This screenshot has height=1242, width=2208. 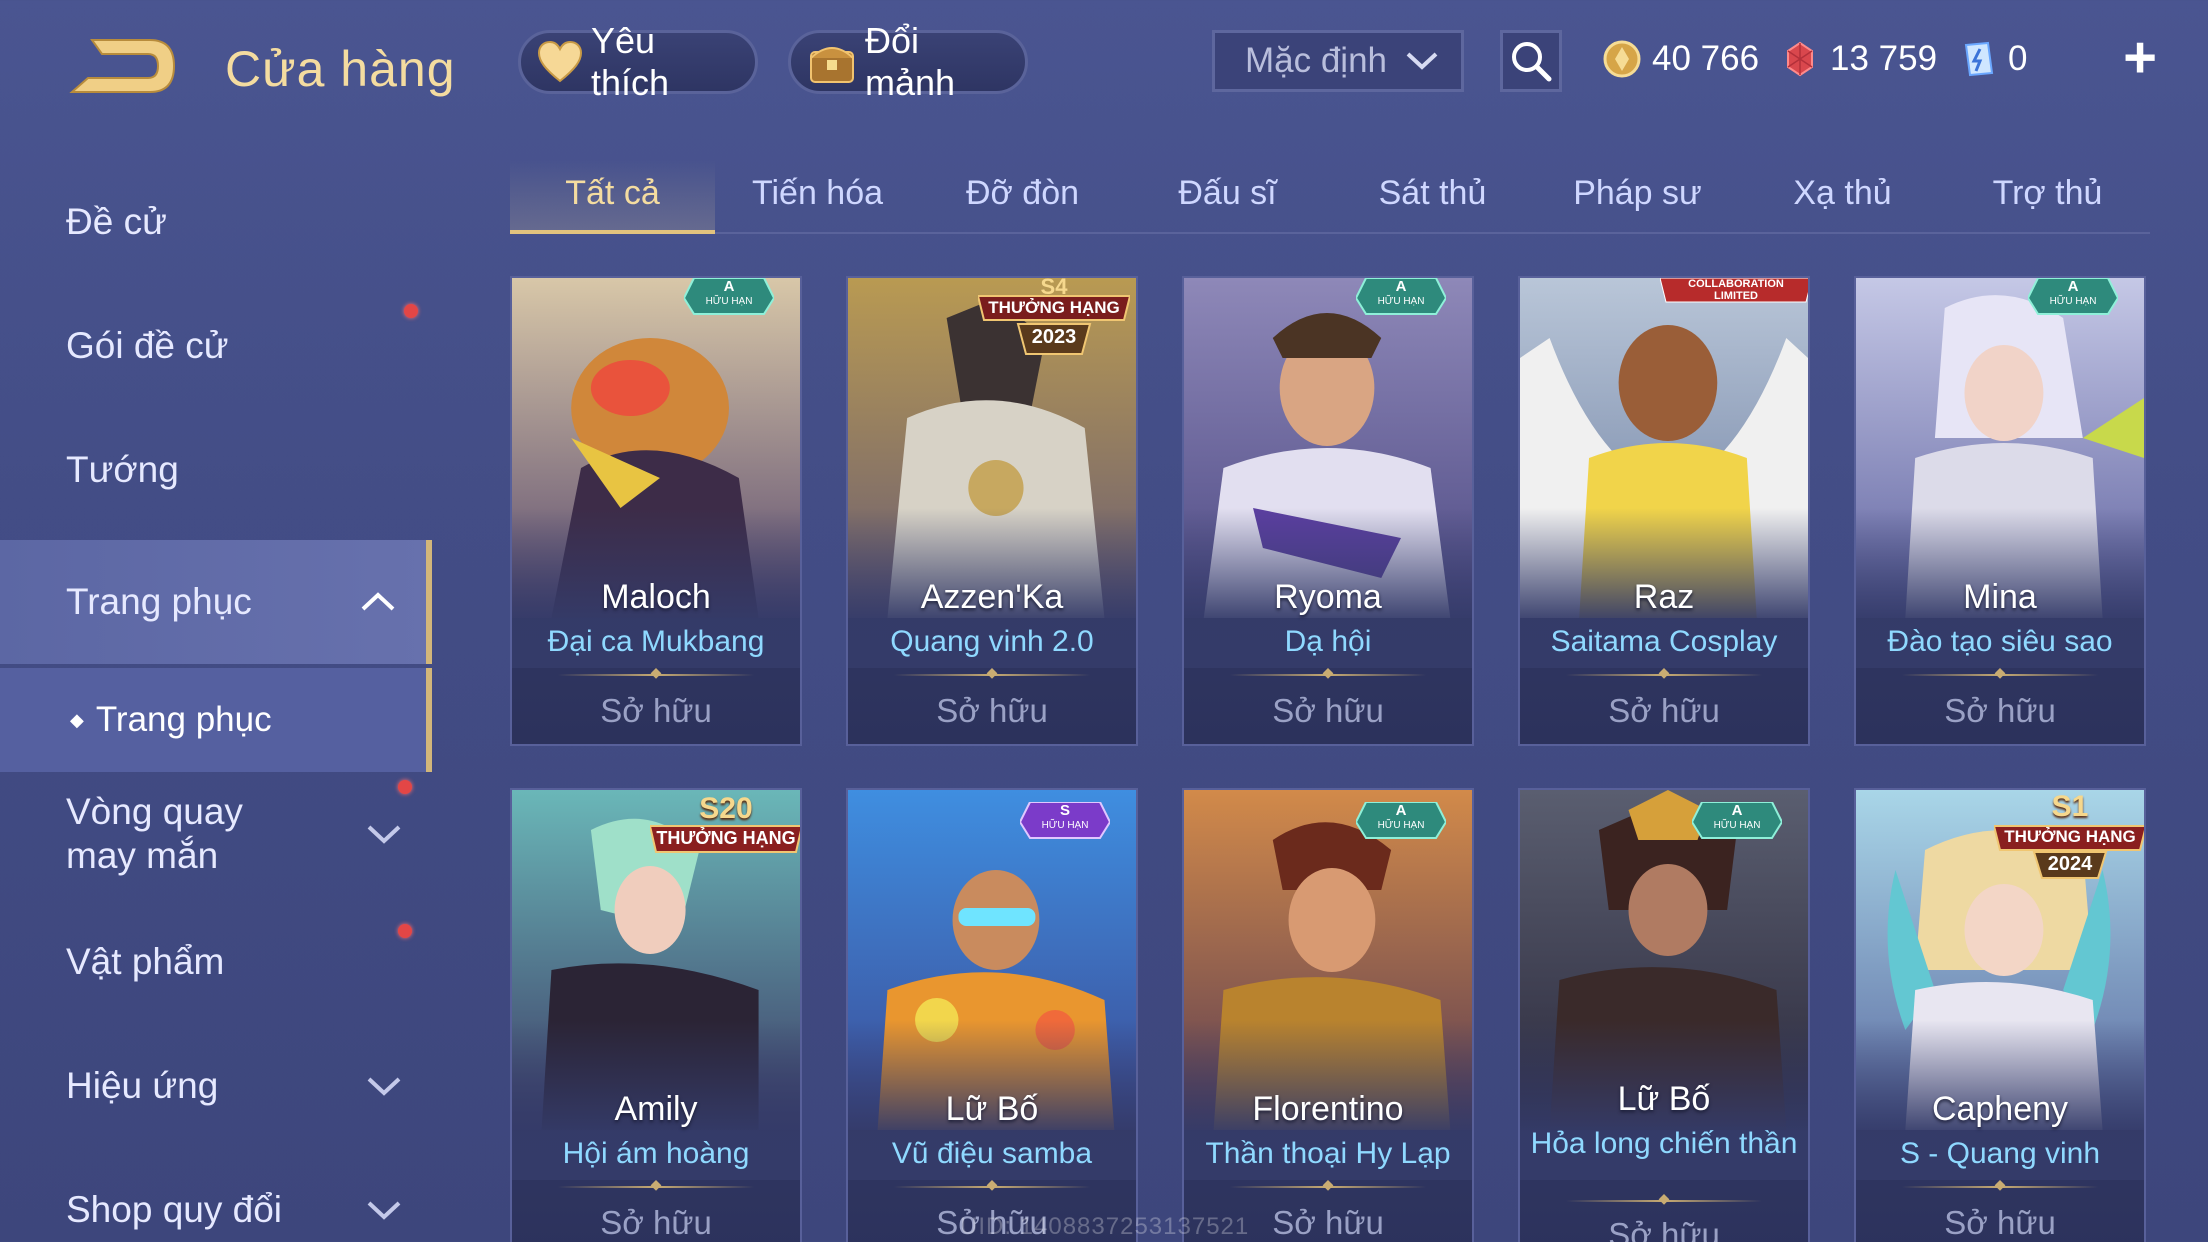 I want to click on hero-name: Capheny, so click(x=2000, y=1109).